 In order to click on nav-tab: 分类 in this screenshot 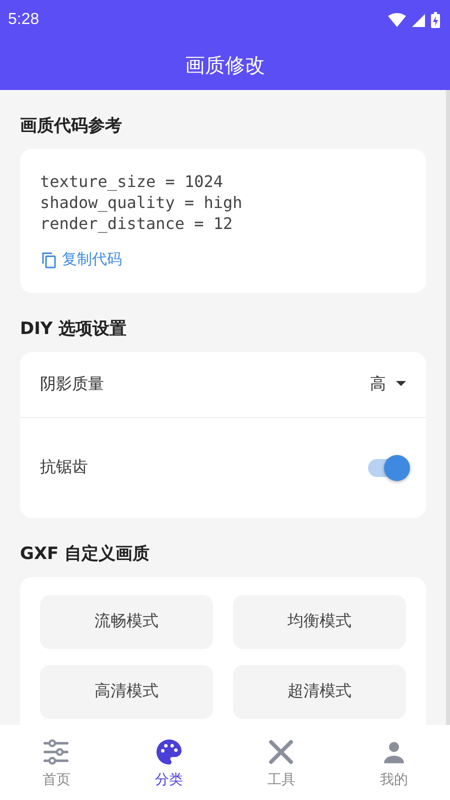, I will do `click(168, 762)`.